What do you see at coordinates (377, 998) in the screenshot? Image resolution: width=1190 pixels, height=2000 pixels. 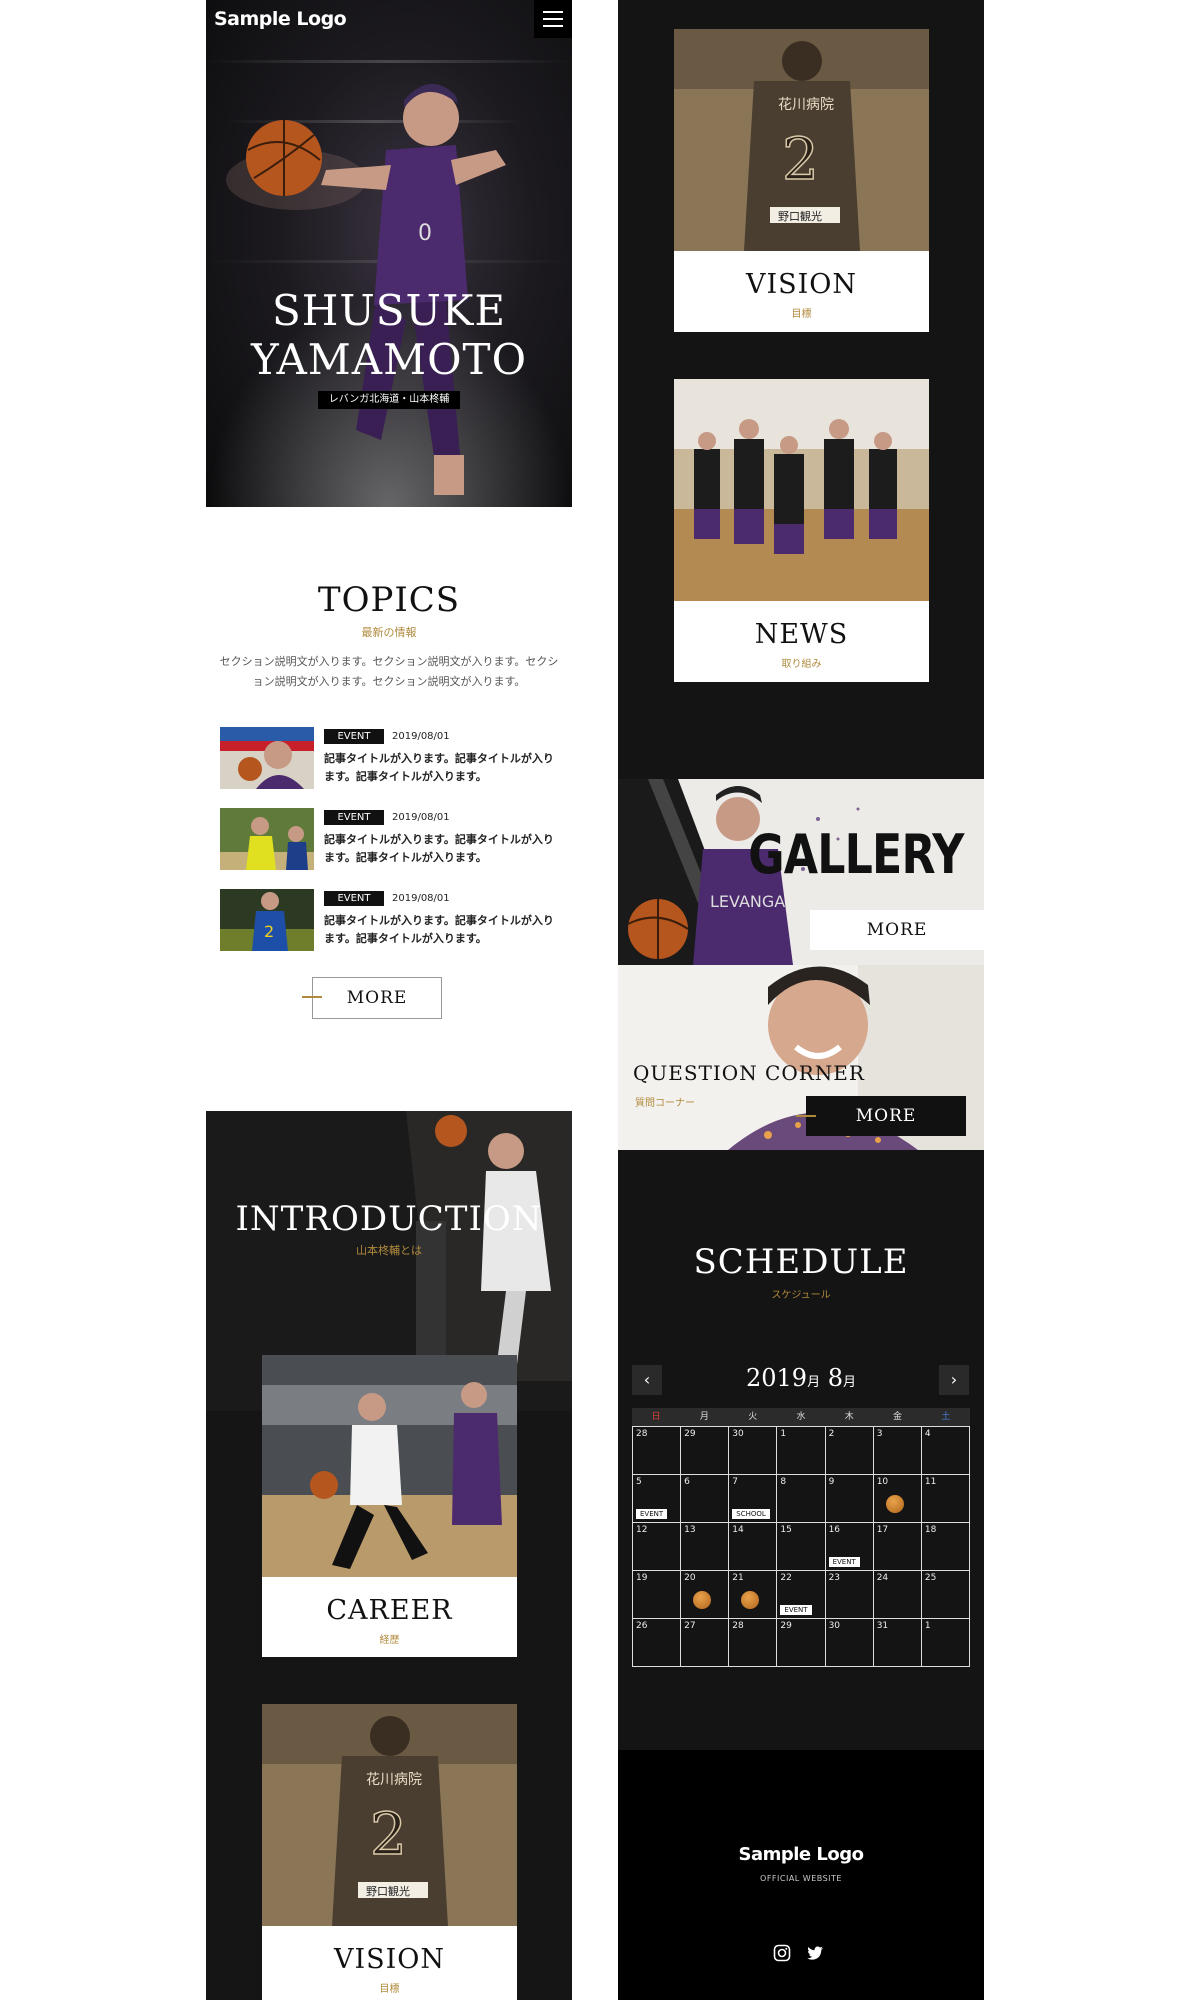 I see `topics-more-button: MORE` at bounding box center [377, 998].